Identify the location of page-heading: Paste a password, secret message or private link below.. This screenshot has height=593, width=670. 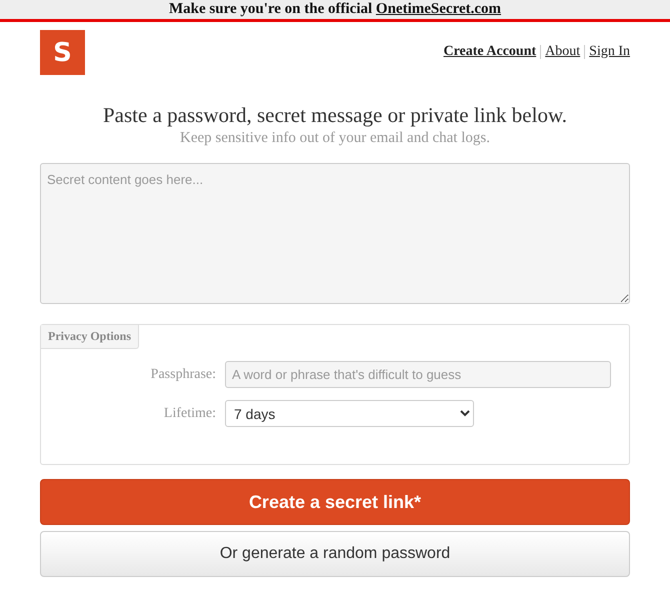
(335, 115).